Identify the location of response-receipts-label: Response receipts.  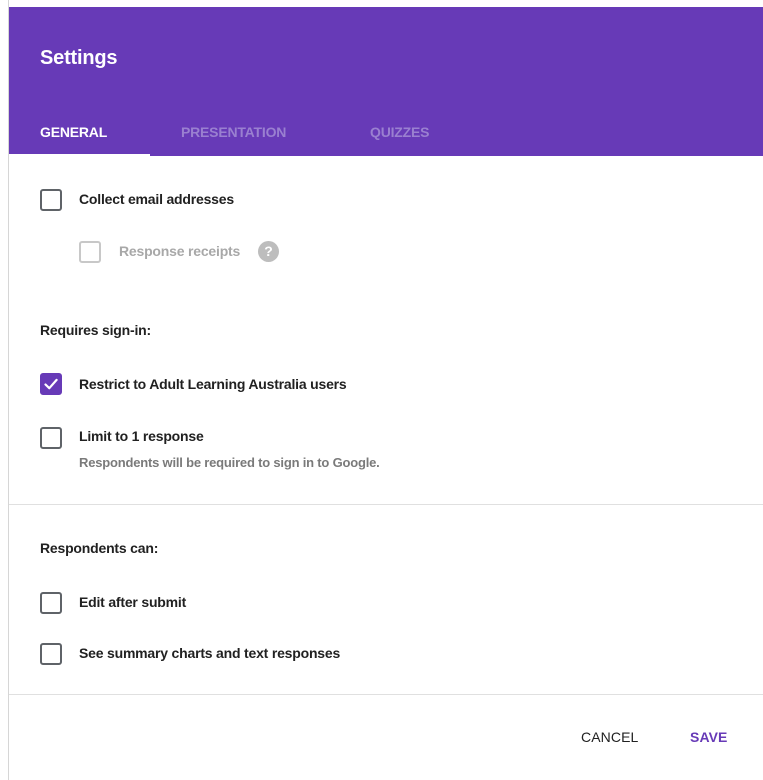
(180, 251).